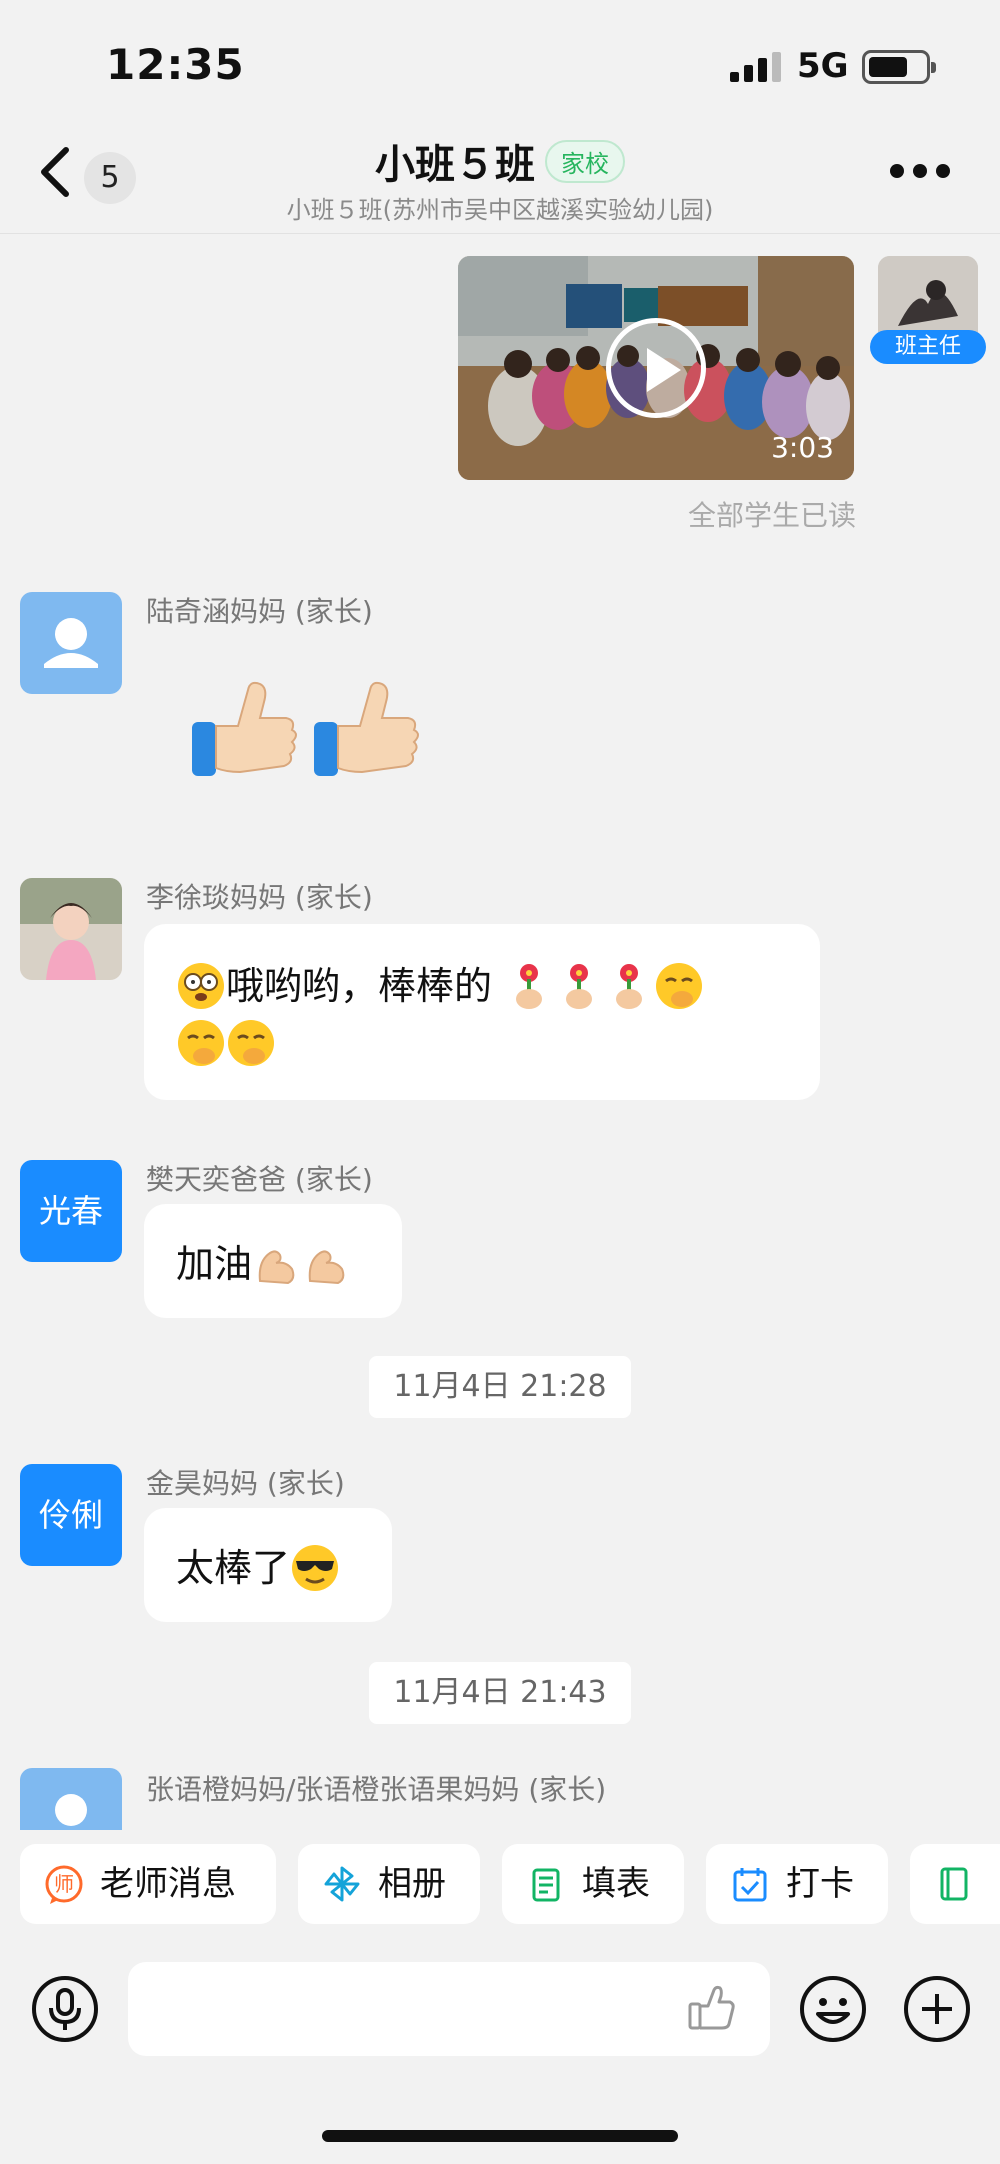  Describe the element at coordinates (500, 60) in the screenshot. I see `status-bar: 12:35 5G` at that location.